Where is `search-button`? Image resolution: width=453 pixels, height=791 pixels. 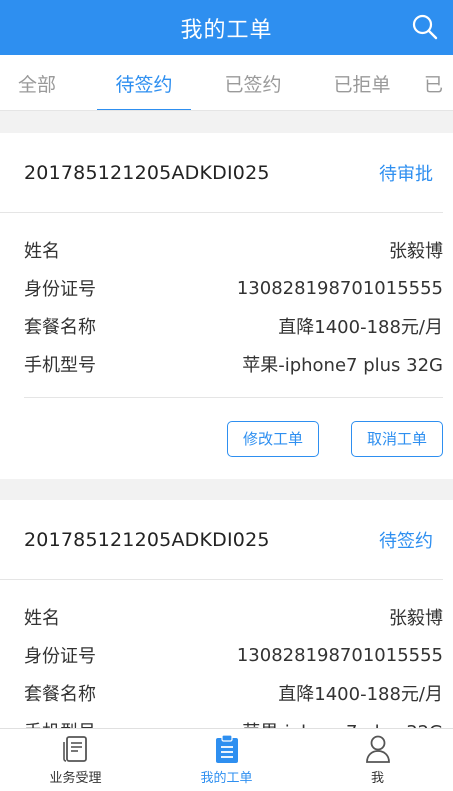 search-button is located at coordinates (425, 27).